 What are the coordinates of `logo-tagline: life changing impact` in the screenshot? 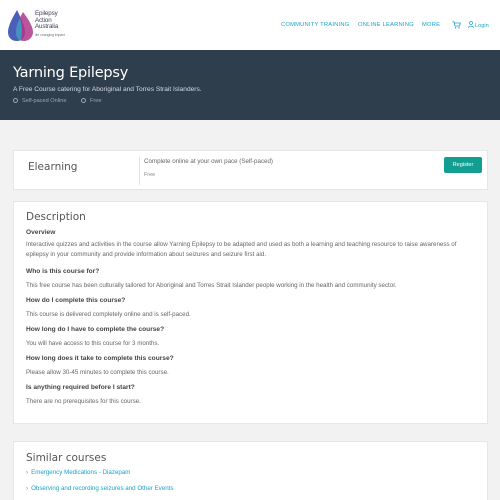 It's located at (50, 34).